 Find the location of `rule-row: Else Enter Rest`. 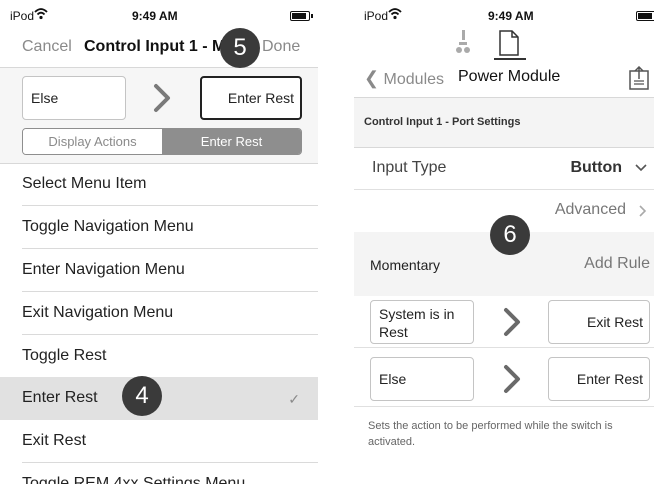

rule-row: Else Enter Rest is located at coordinates (504, 381).